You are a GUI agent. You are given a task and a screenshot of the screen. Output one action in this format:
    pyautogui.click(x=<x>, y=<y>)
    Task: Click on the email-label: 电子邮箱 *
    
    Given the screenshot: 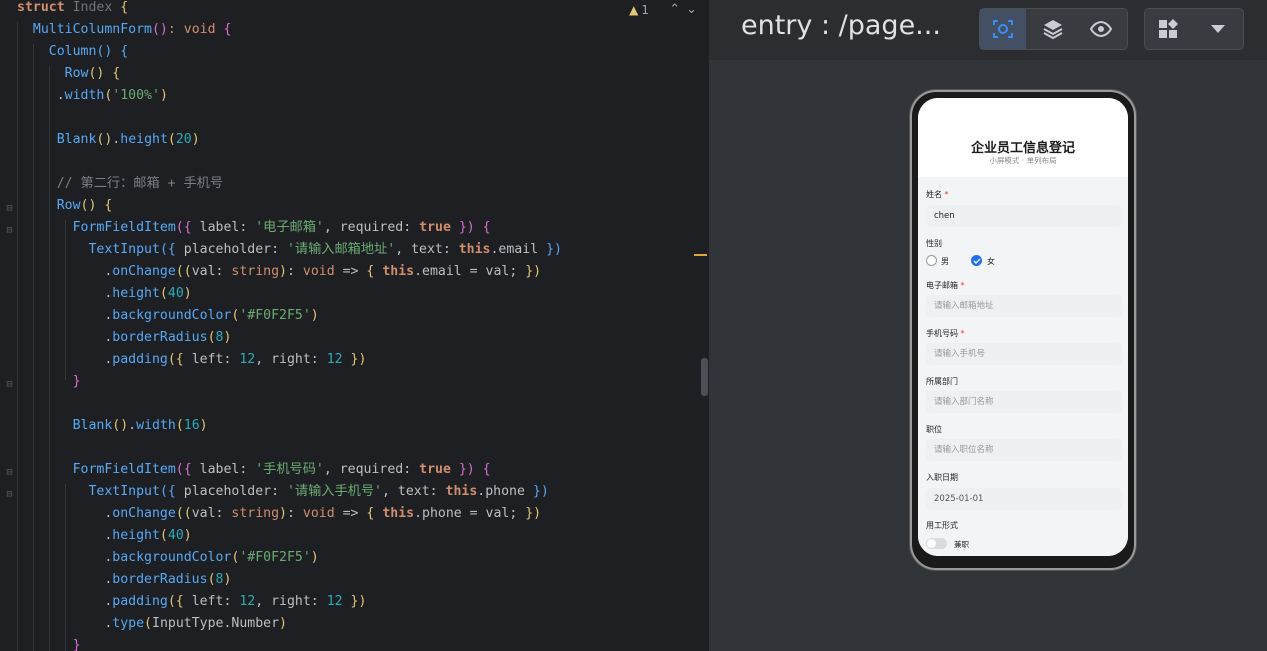 What is the action you would take?
    pyautogui.click(x=945, y=285)
    